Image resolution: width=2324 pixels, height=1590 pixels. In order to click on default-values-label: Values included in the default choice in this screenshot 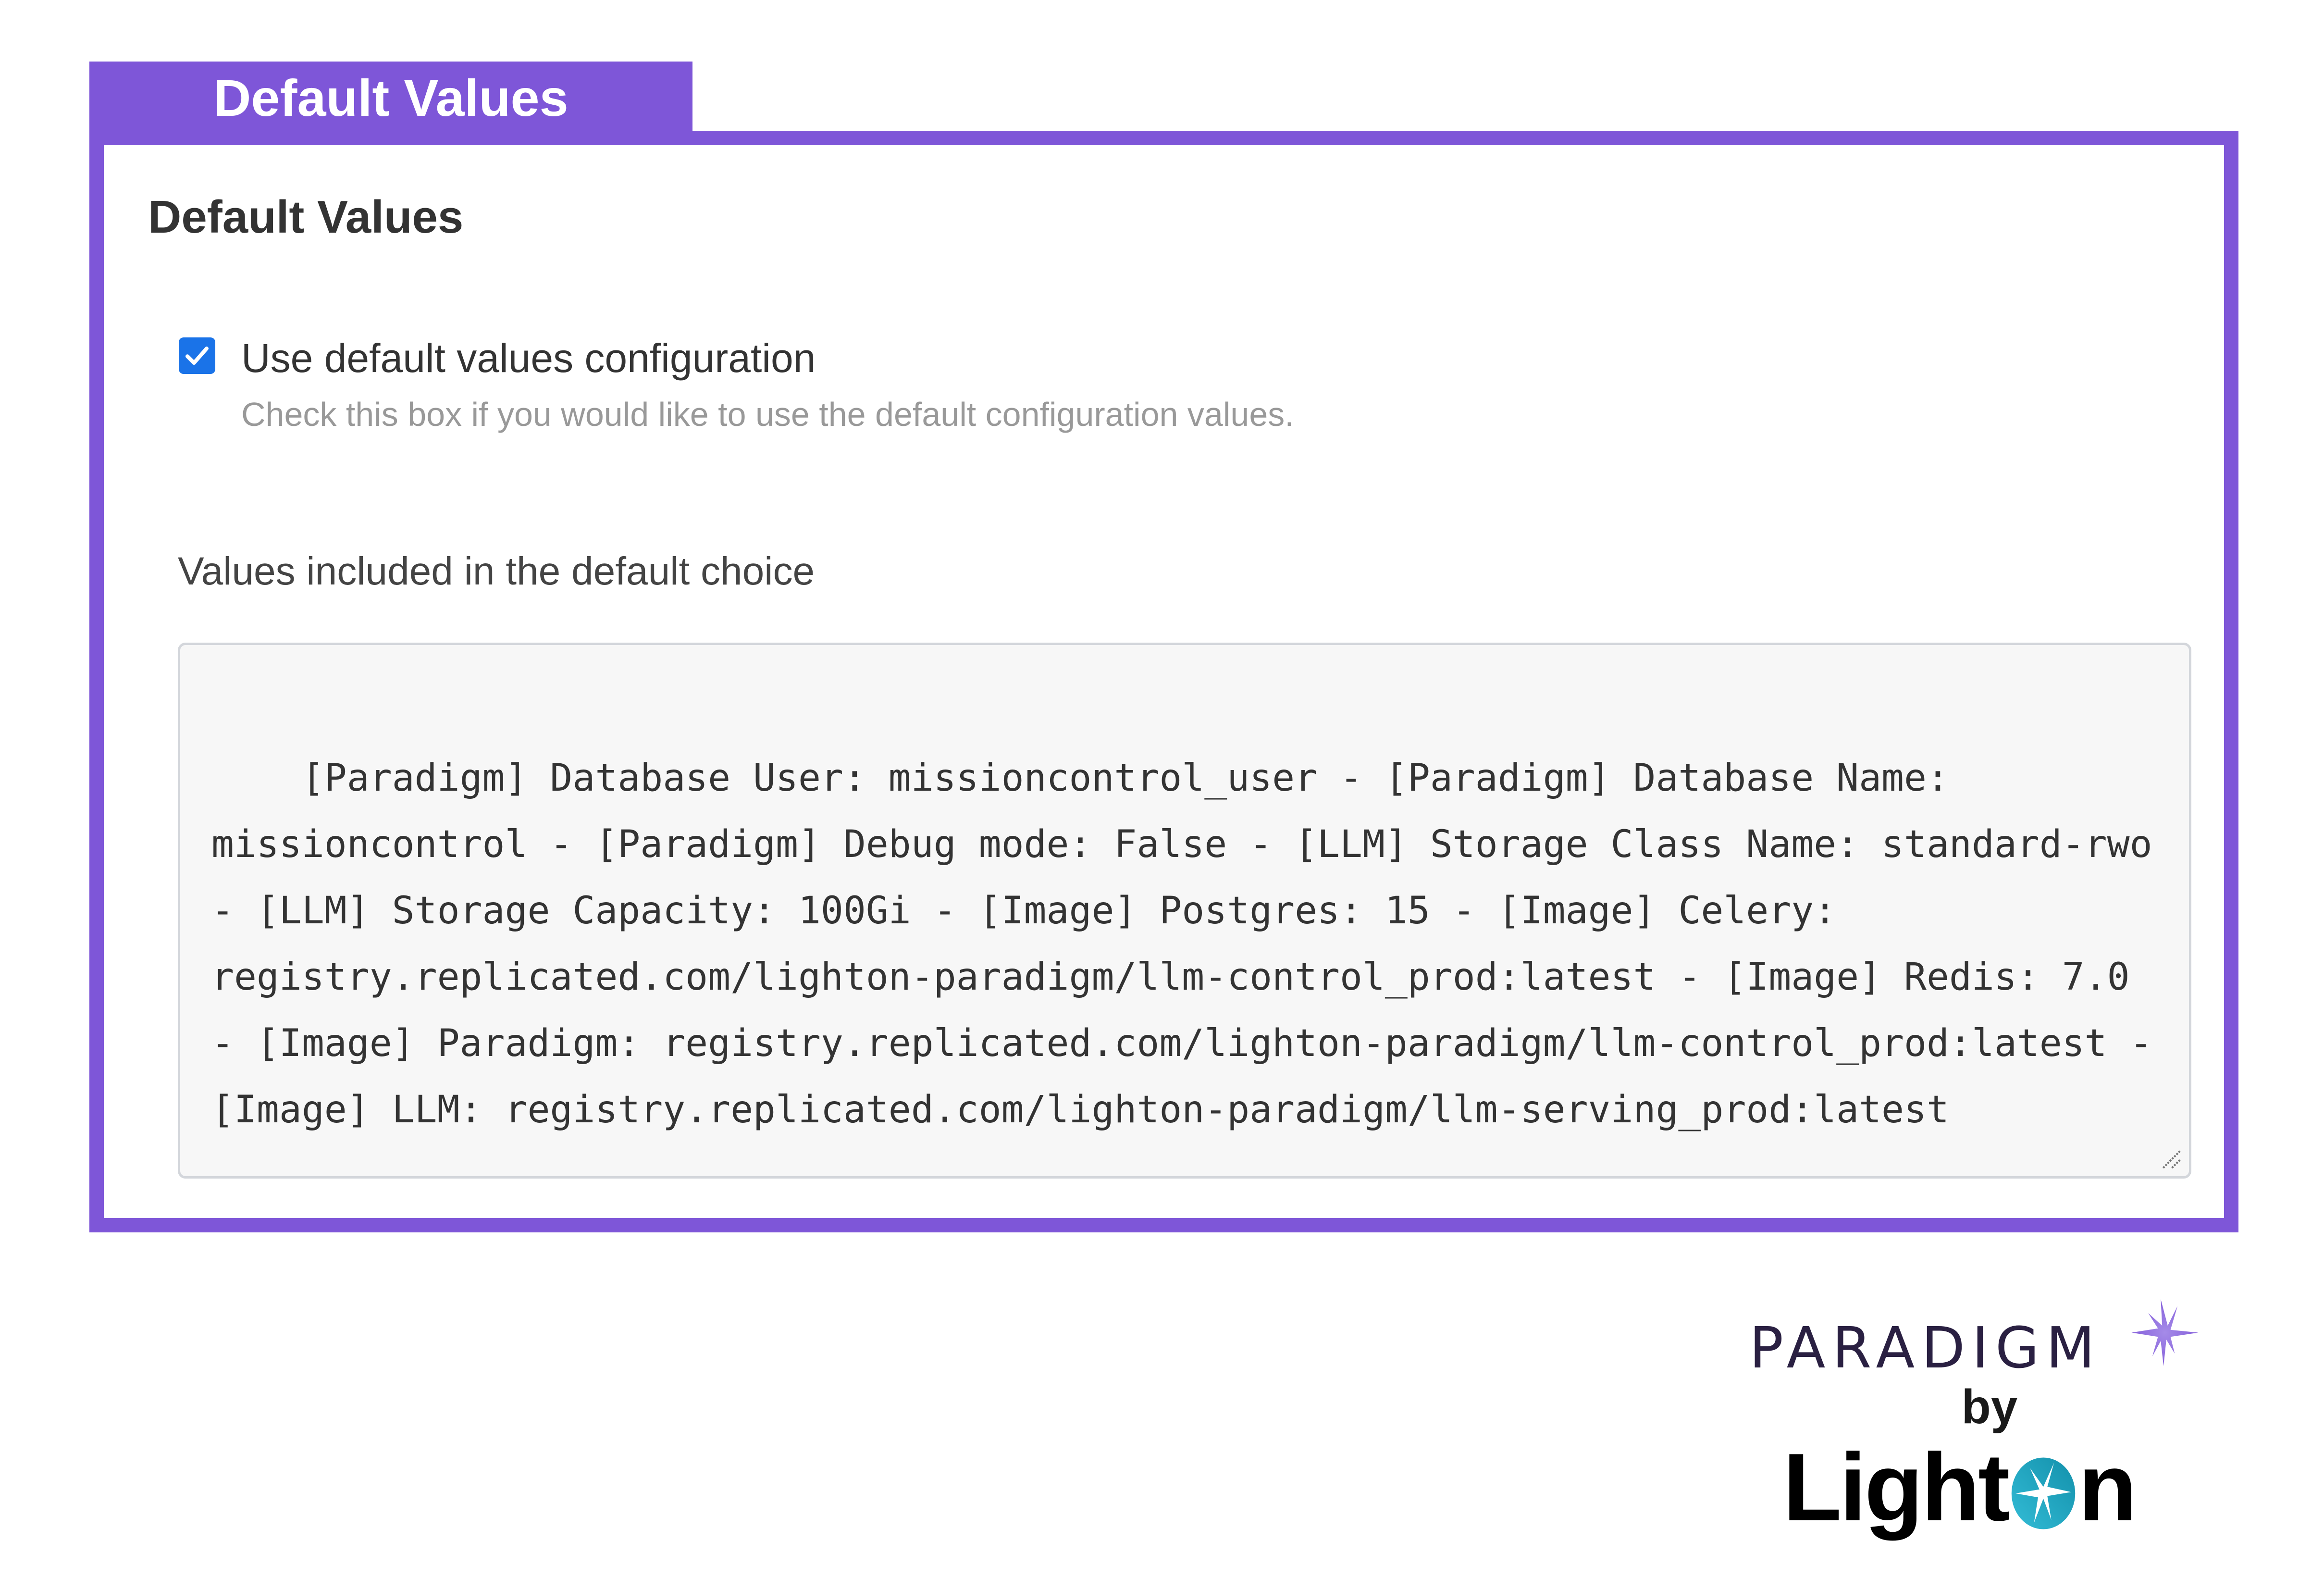, I will do `click(496, 571)`.